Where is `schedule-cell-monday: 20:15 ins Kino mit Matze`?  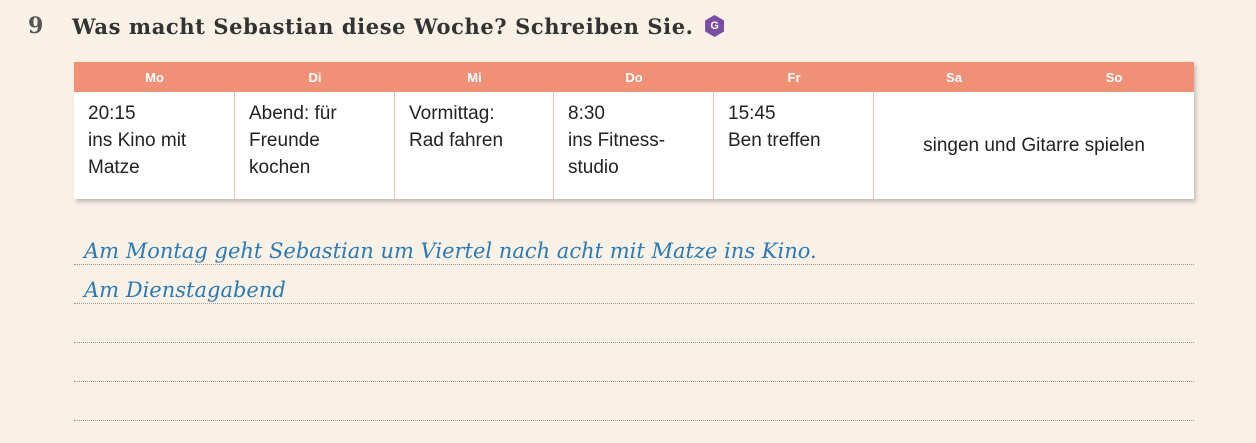
schedule-cell-monday: 20:15 ins Kino mit Matze is located at coordinates (154, 145).